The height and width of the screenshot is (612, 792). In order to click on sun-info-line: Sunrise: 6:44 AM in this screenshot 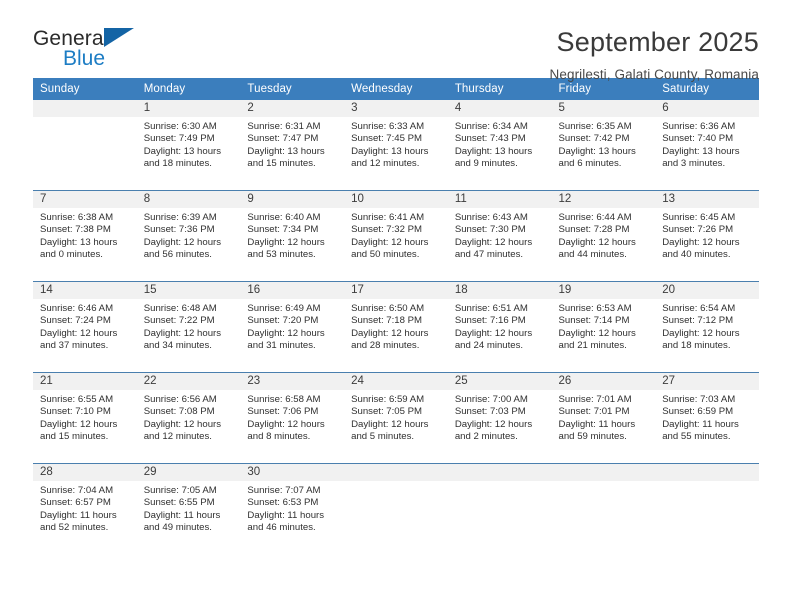, I will do `click(595, 217)`.